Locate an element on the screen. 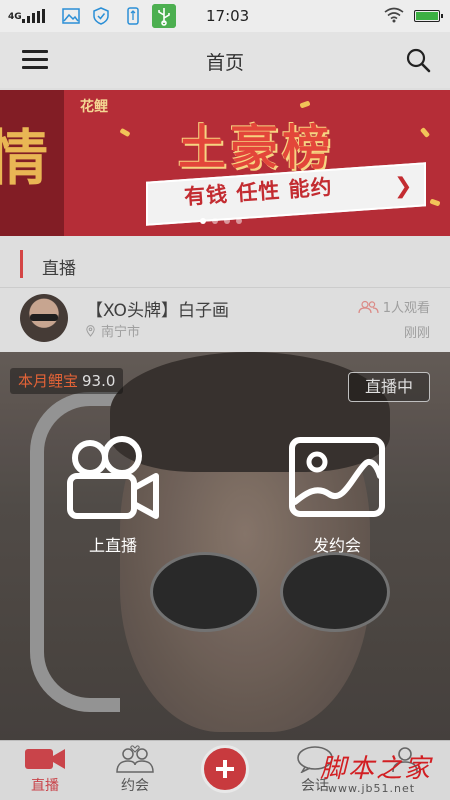  app-header: 首页 is located at coordinates (225, 60).